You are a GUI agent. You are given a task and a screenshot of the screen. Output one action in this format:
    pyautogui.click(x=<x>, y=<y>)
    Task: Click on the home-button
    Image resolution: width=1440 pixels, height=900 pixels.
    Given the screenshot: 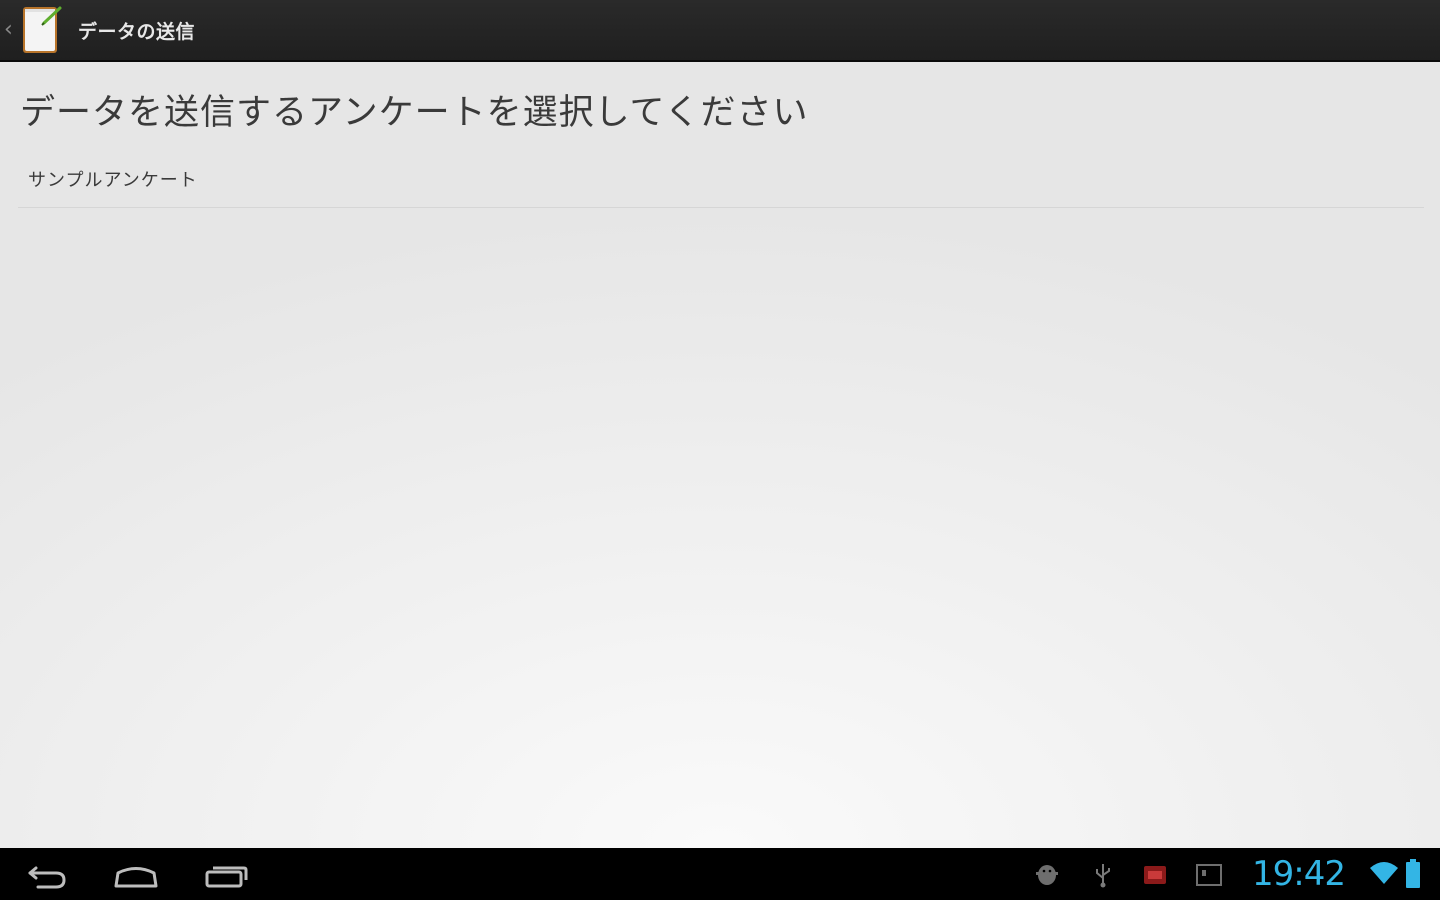 What is the action you would take?
    pyautogui.click(x=136, y=874)
    